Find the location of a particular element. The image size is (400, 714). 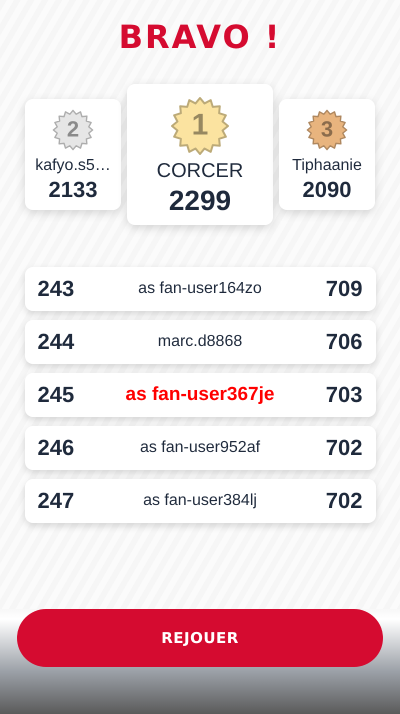

rank-number: 2 is located at coordinates (73, 129).